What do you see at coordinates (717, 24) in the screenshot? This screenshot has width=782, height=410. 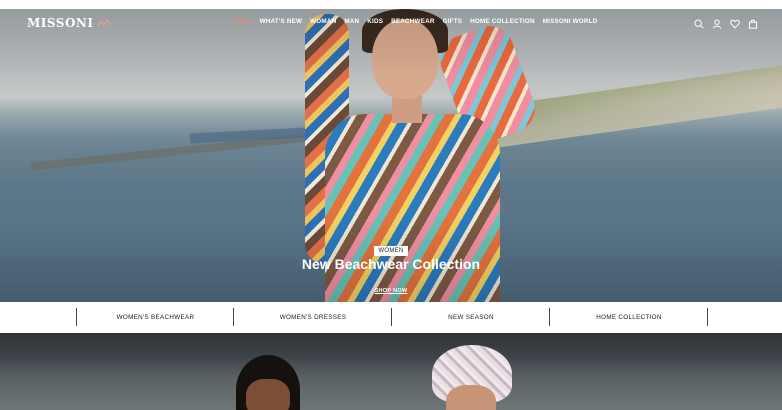 I see `account-icon` at bounding box center [717, 24].